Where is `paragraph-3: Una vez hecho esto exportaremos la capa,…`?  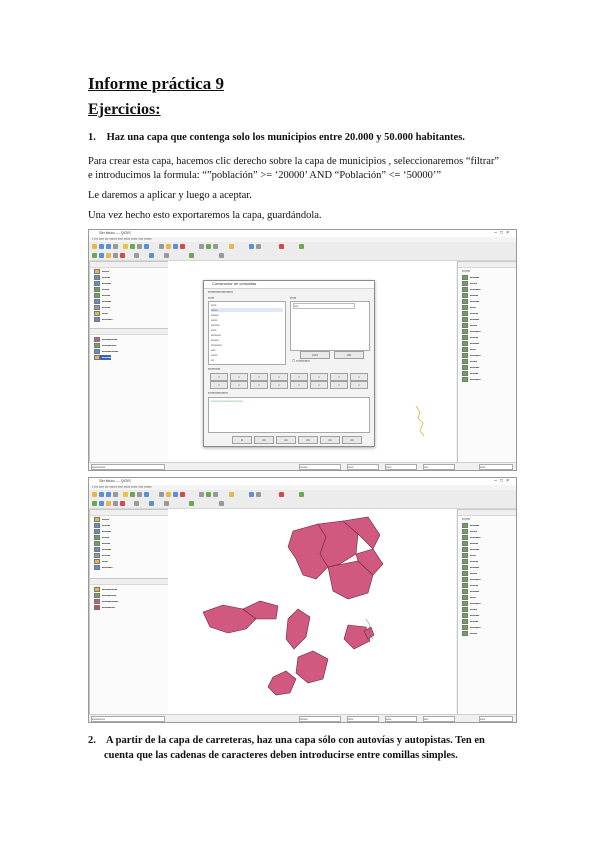
paragraph-3: Una vez hecho esto exportaremos la capa,… is located at coordinates (205, 215).